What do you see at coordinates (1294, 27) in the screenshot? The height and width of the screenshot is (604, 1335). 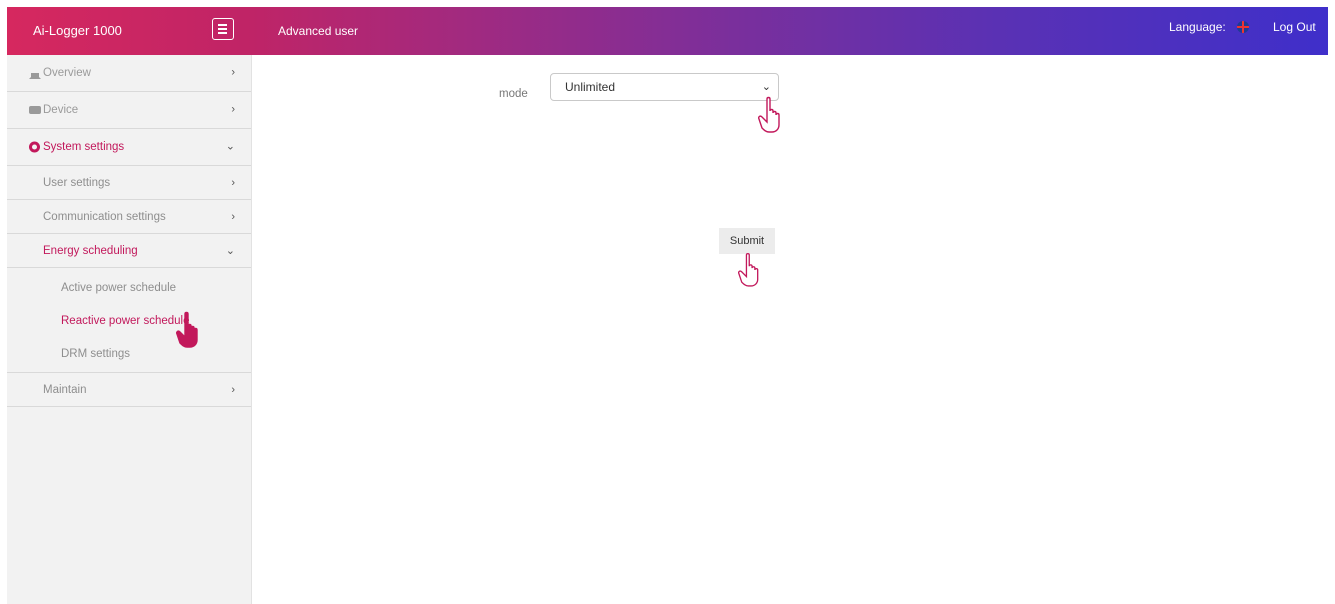 I see `logout-label: Log Out` at bounding box center [1294, 27].